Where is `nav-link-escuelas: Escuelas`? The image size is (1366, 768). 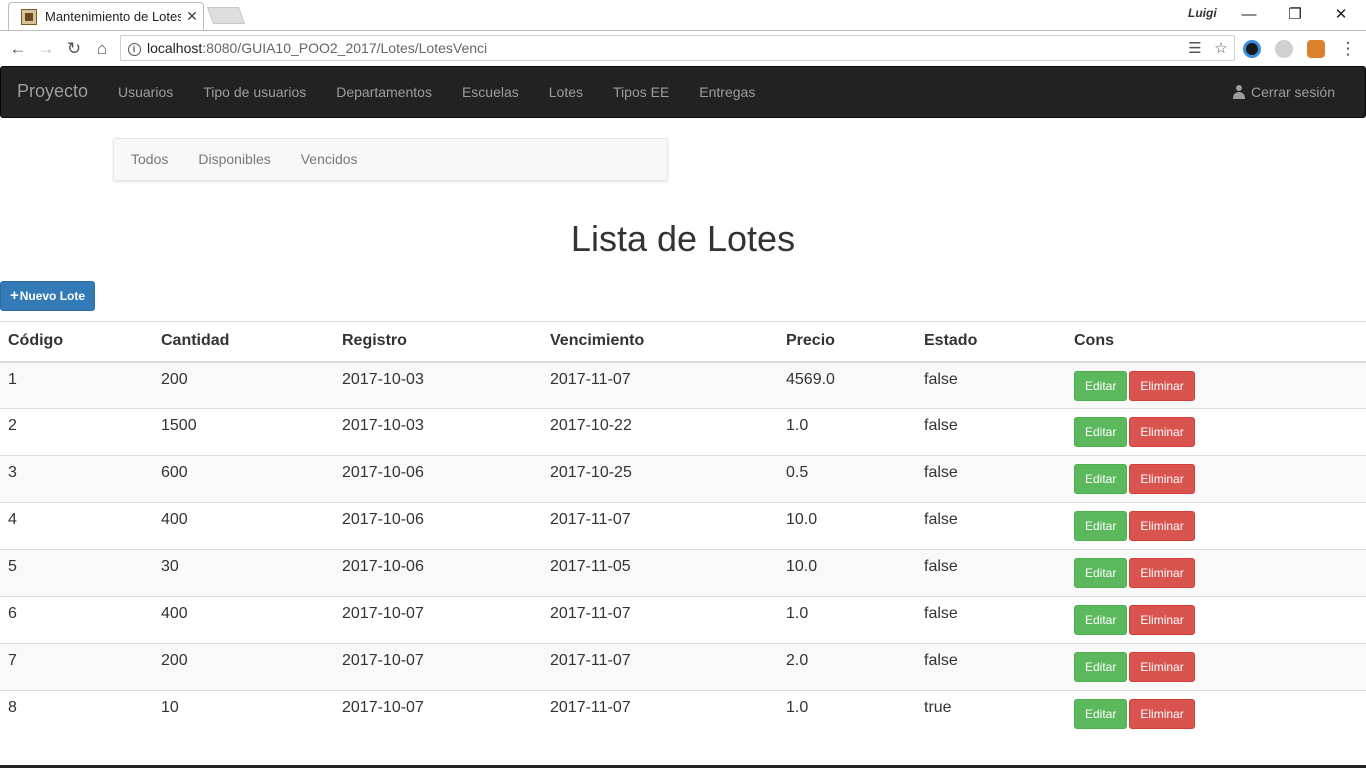
nav-link-escuelas: Escuelas is located at coordinates (490, 92).